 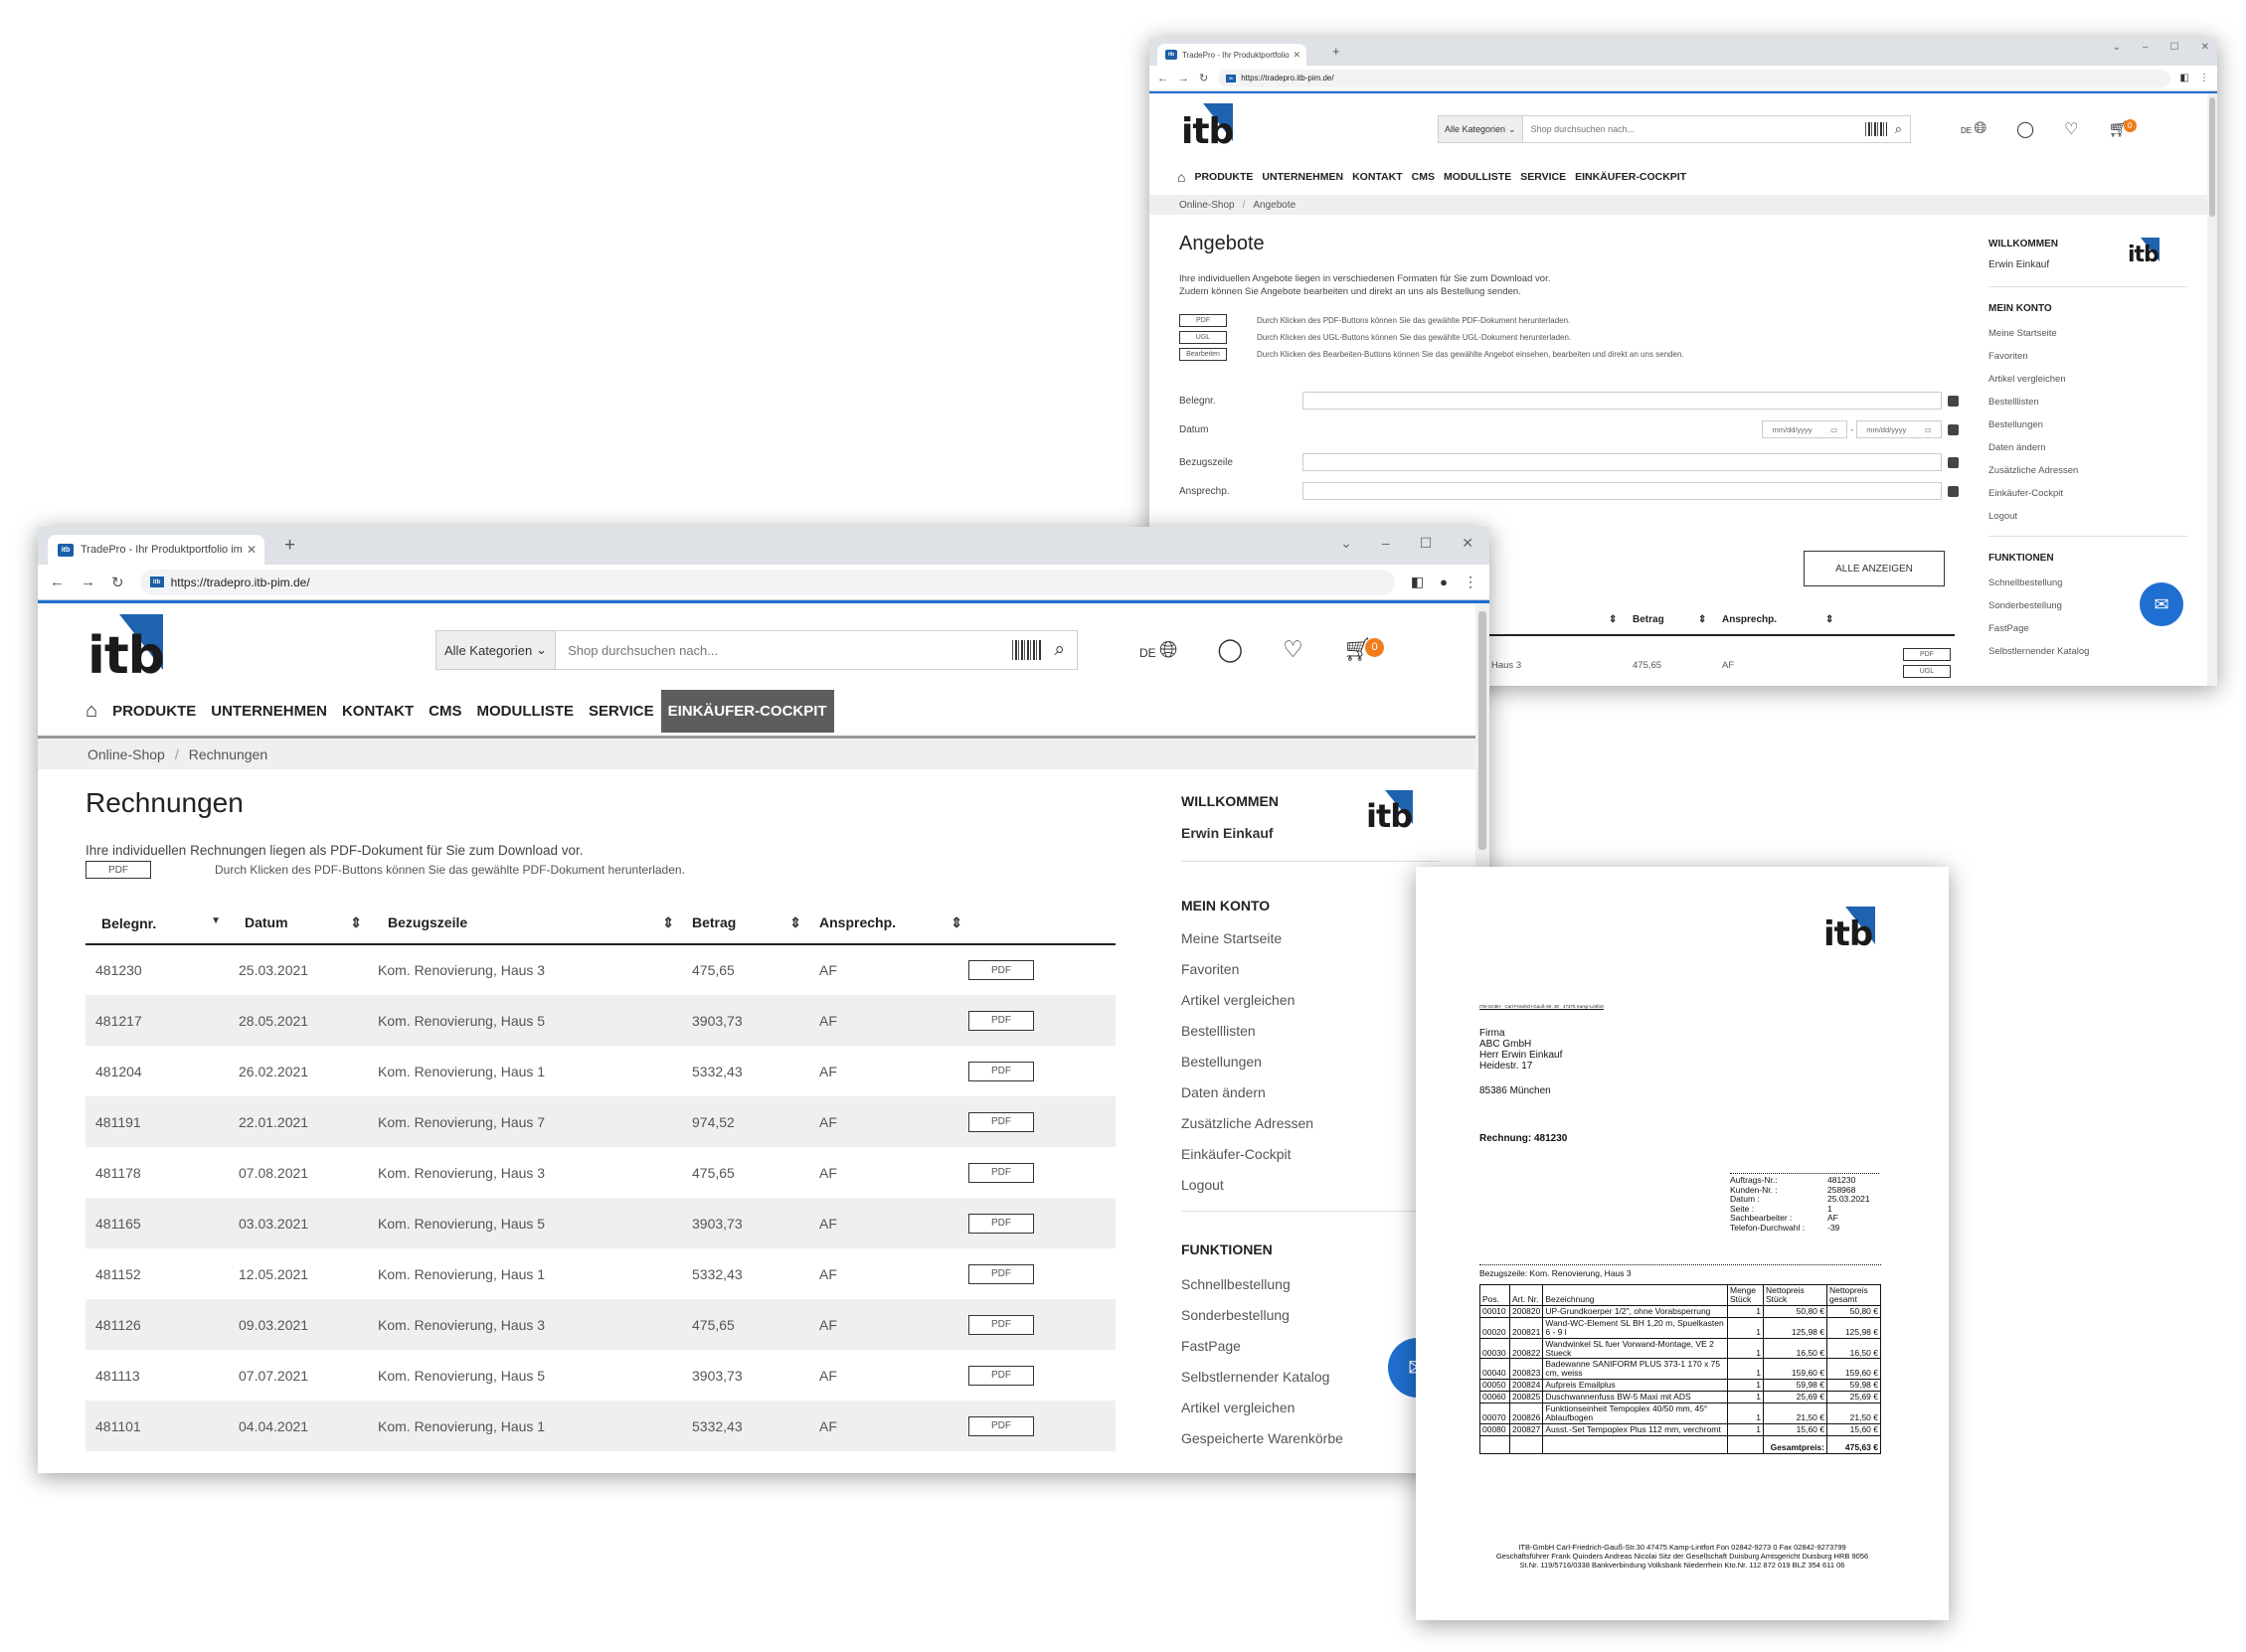 I want to click on sidebar-link: Favoriten, so click(x=2087, y=356).